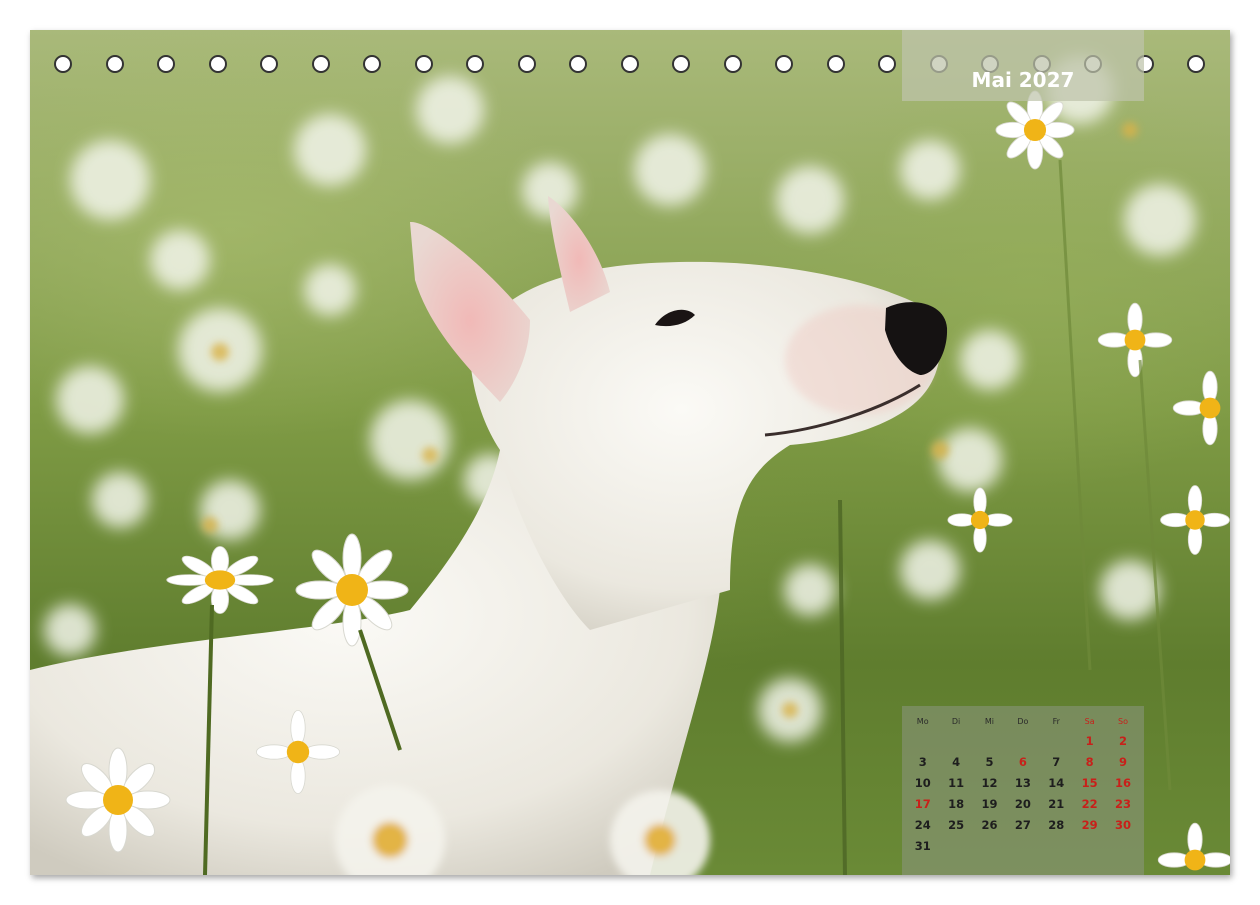 Image resolution: width=1260 pixels, height=905 pixels. What do you see at coordinates (1123, 803) in the screenshot?
I see `calendar-day: 23` at bounding box center [1123, 803].